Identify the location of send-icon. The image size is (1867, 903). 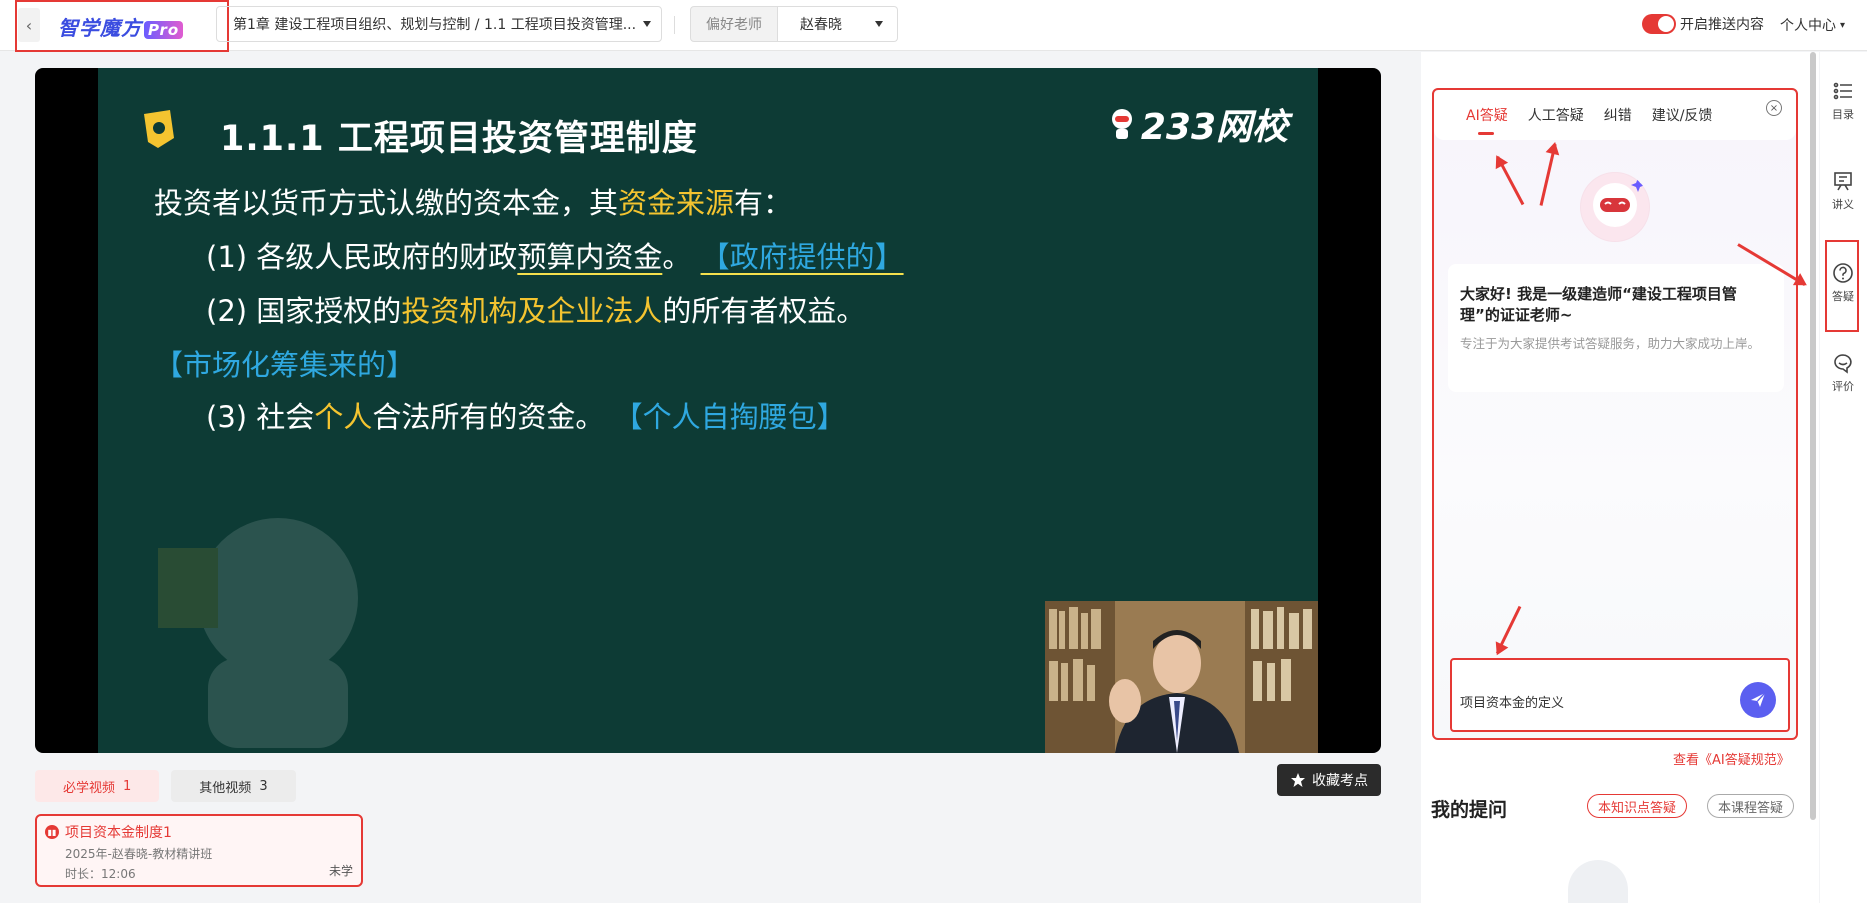
(1758, 699).